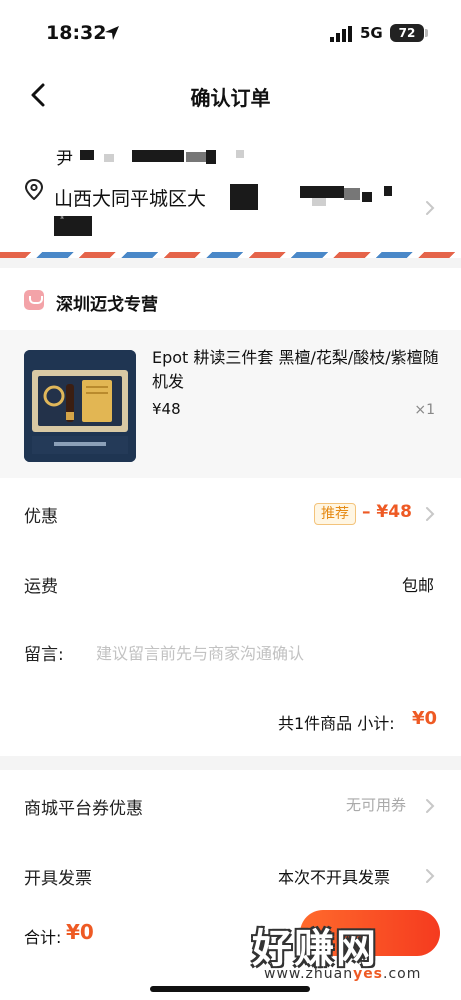  What do you see at coordinates (34, 300) in the screenshot?
I see `shop-icon` at bounding box center [34, 300].